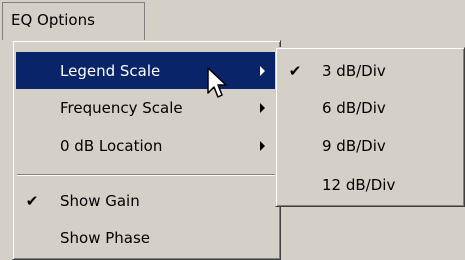 The image size is (465, 260). I want to click on submenu-item-6db-div: 6 dB/Div, so click(370, 107).